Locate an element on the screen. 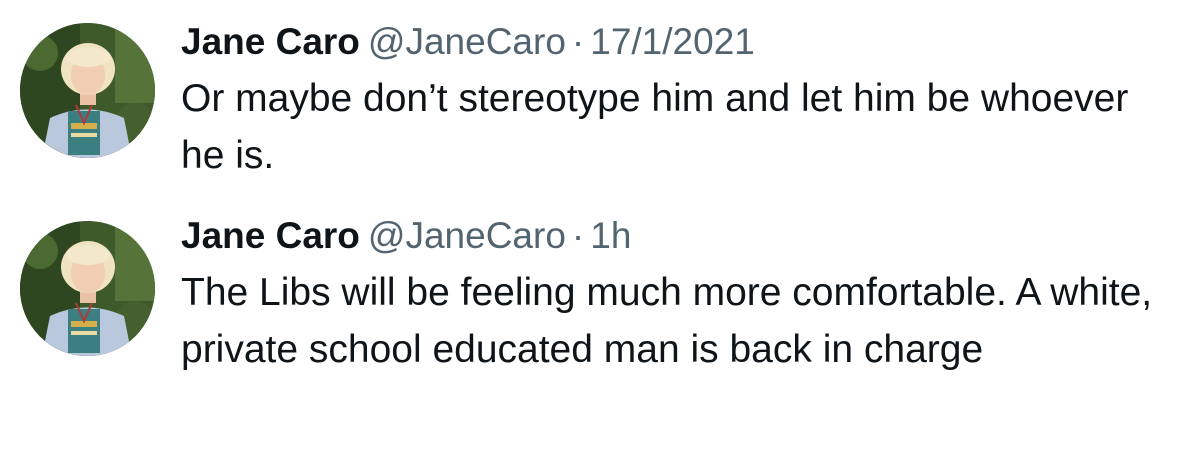 This screenshot has width=1200, height=450. tweet-header: Jane Caro @JaneCaro · 1h is located at coordinates (680, 236).